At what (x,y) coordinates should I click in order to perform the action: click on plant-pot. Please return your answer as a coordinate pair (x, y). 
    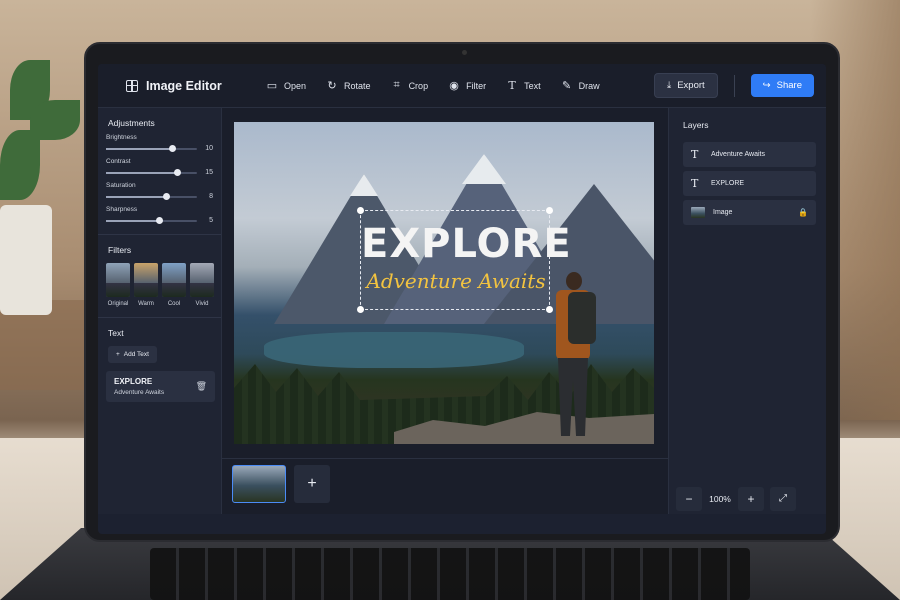
    Looking at the image, I should click on (26, 260).